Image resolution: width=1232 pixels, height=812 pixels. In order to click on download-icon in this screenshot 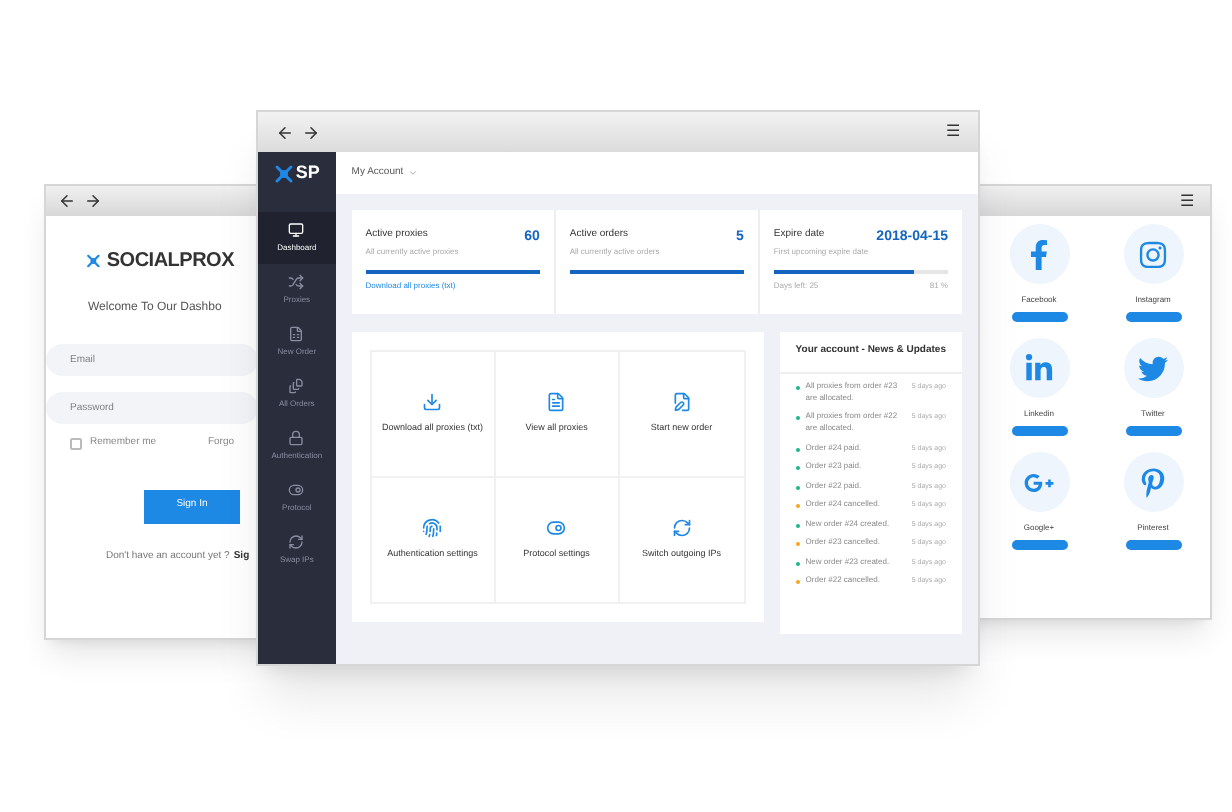, I will do `click(432, 402)`.